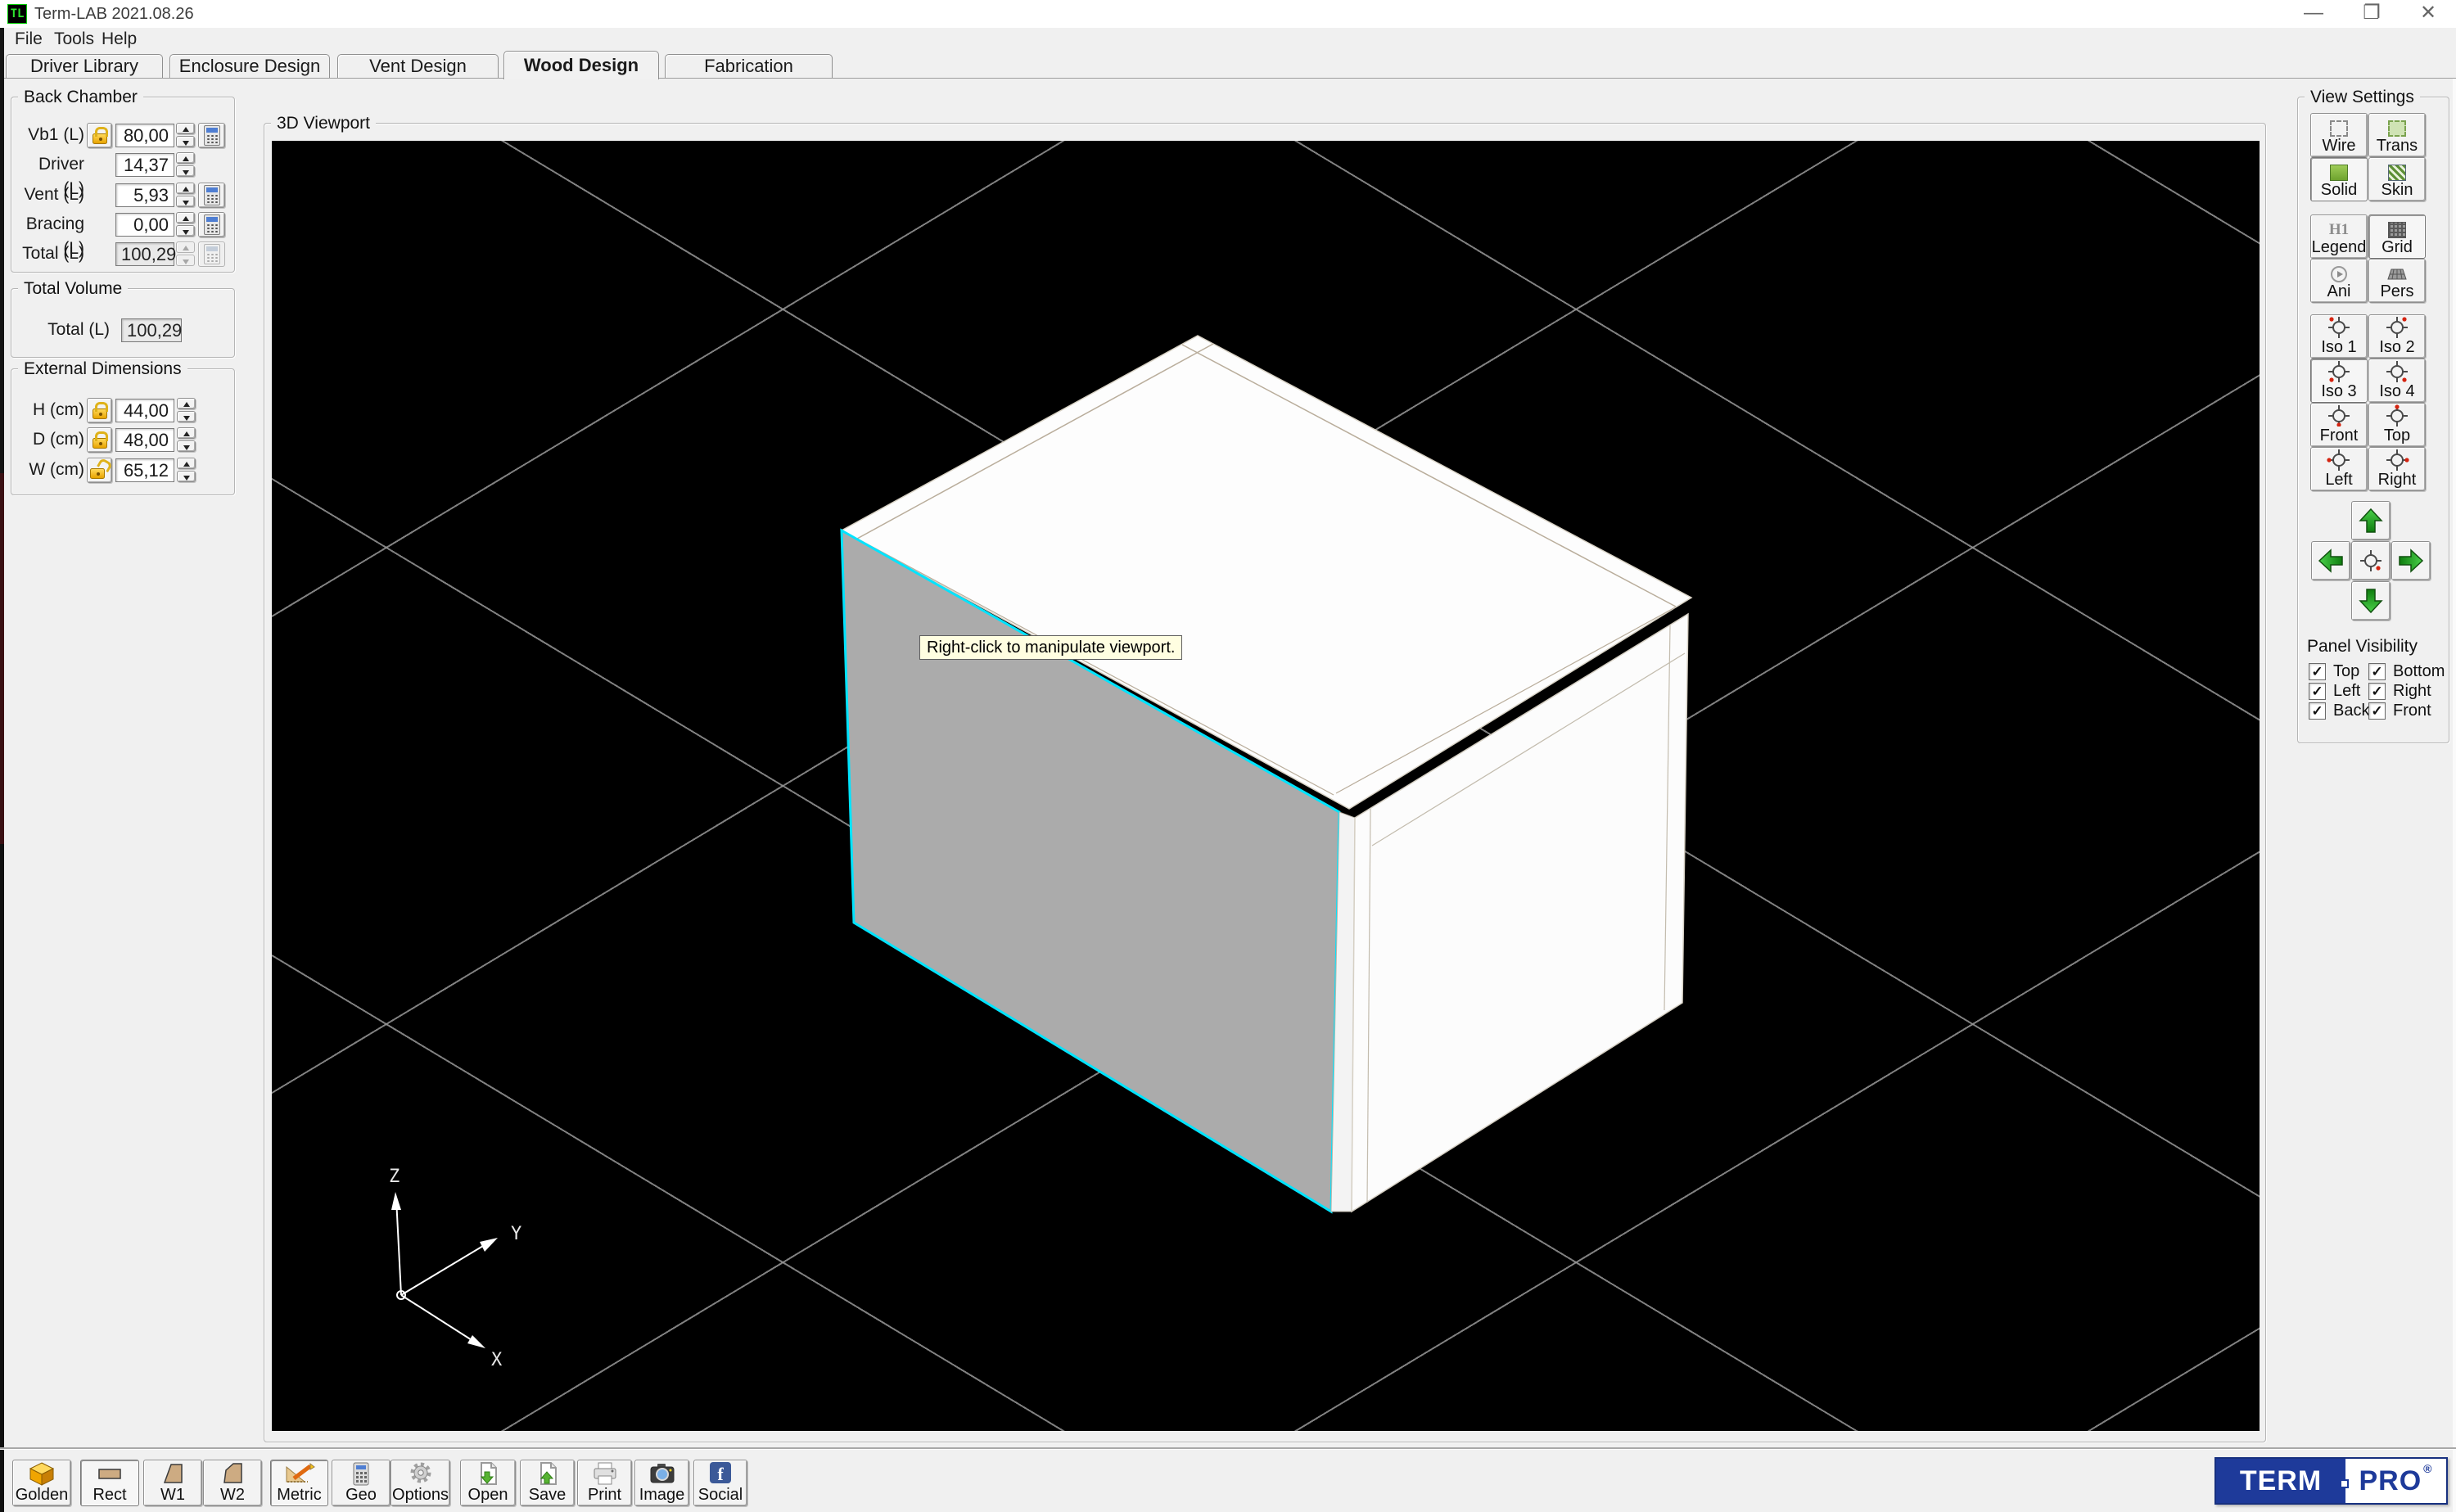 This screenshot has width=2456, height=1512. I want to click on iso3-button: Iso 3, so click(2339, 381).